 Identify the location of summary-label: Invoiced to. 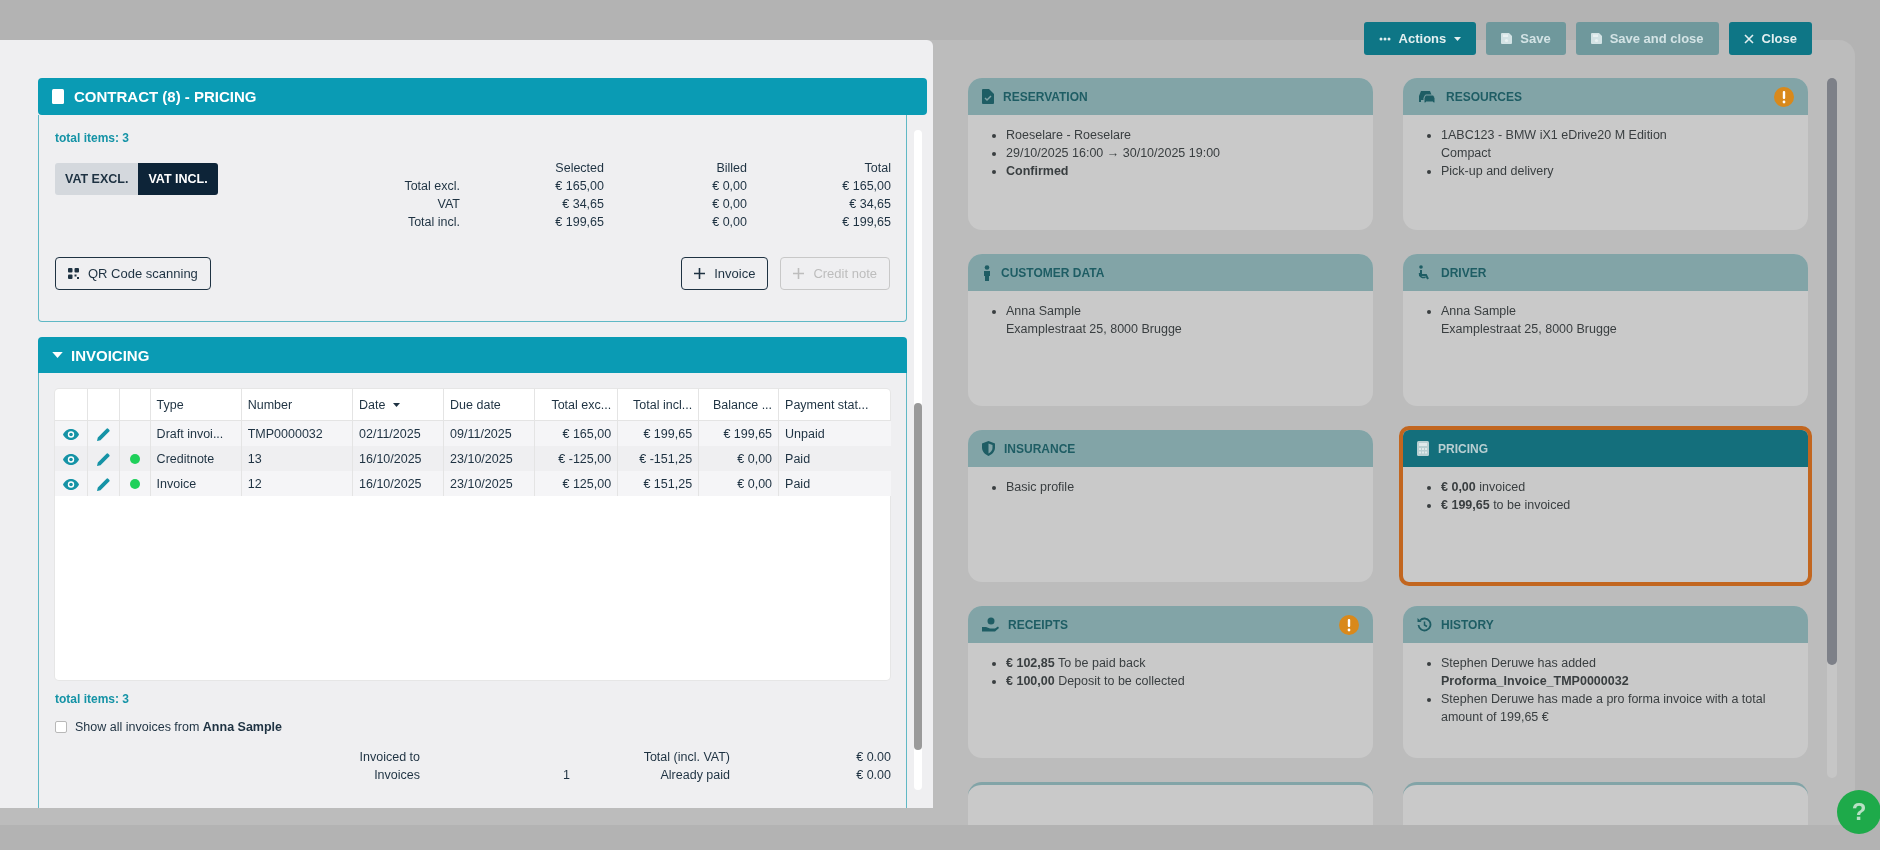
(389, 757).